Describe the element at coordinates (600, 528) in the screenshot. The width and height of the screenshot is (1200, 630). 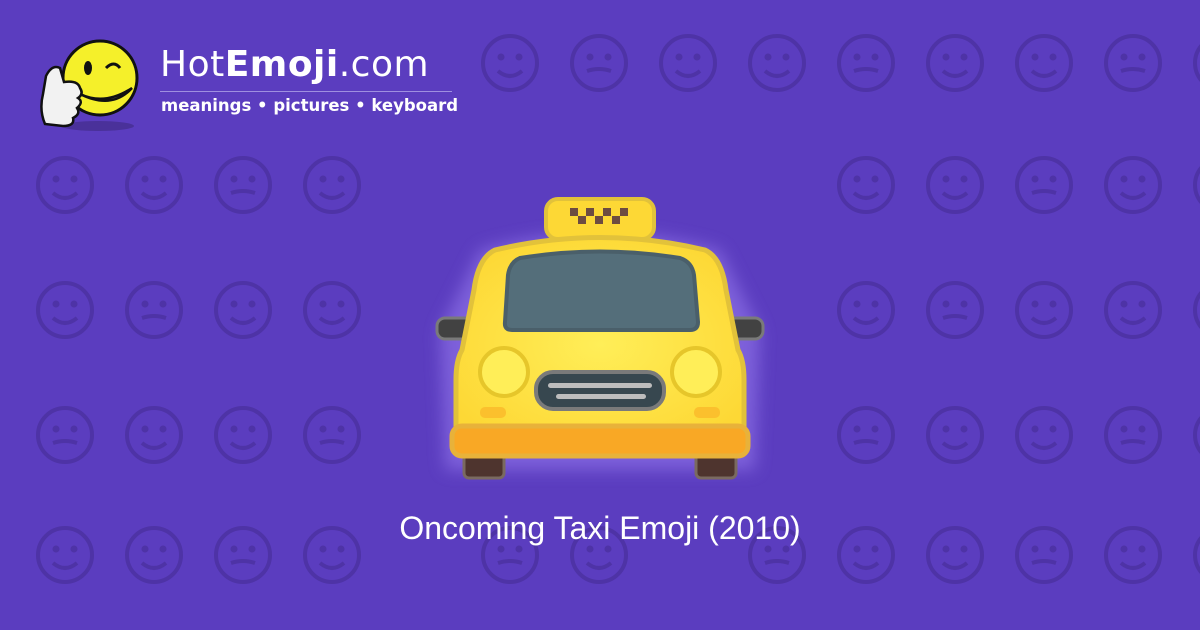
I see `emoji-caption: Oncoming Taxi Emoji (2010)` at that location.